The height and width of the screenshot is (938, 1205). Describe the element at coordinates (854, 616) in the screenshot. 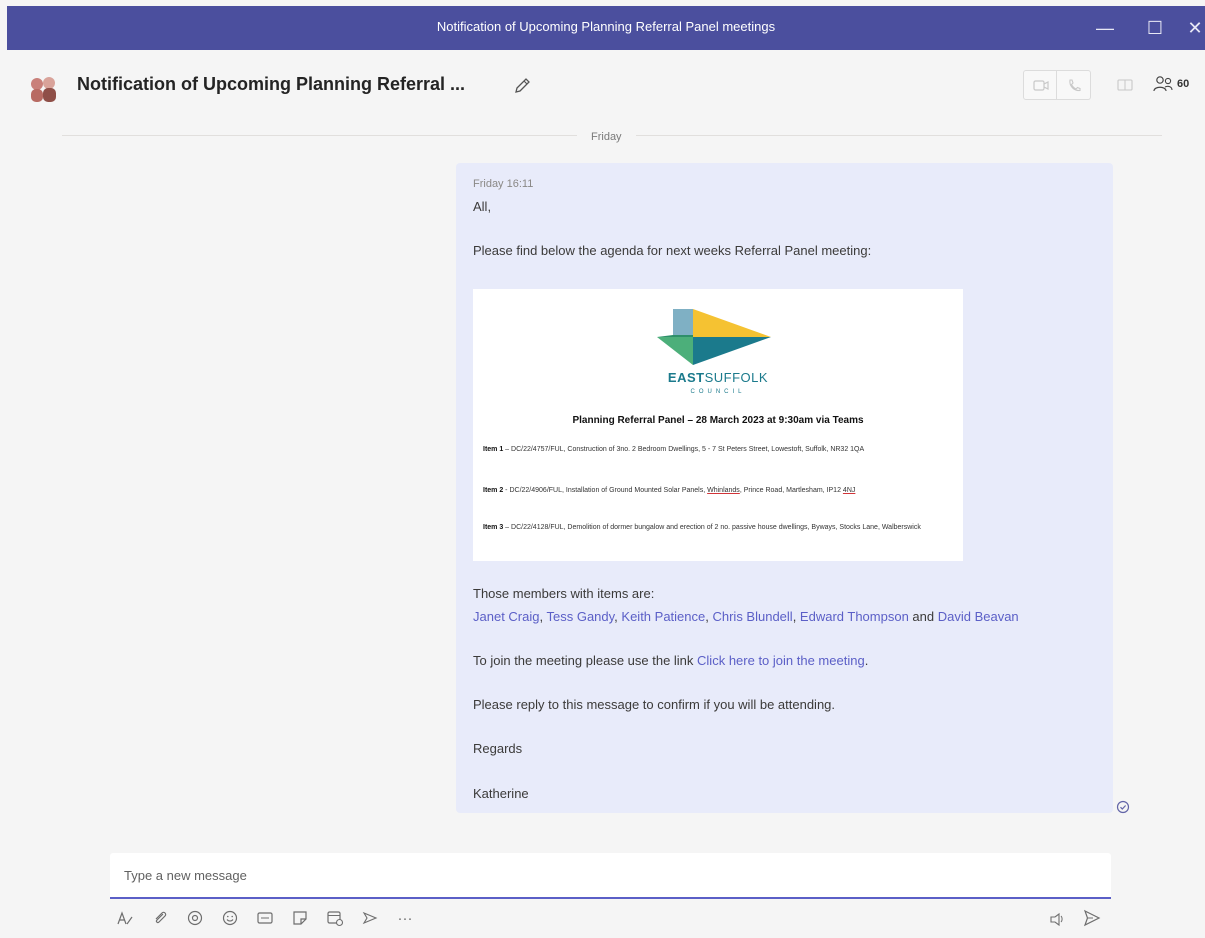

I see `member-mention: Edward Thompson` at that location.